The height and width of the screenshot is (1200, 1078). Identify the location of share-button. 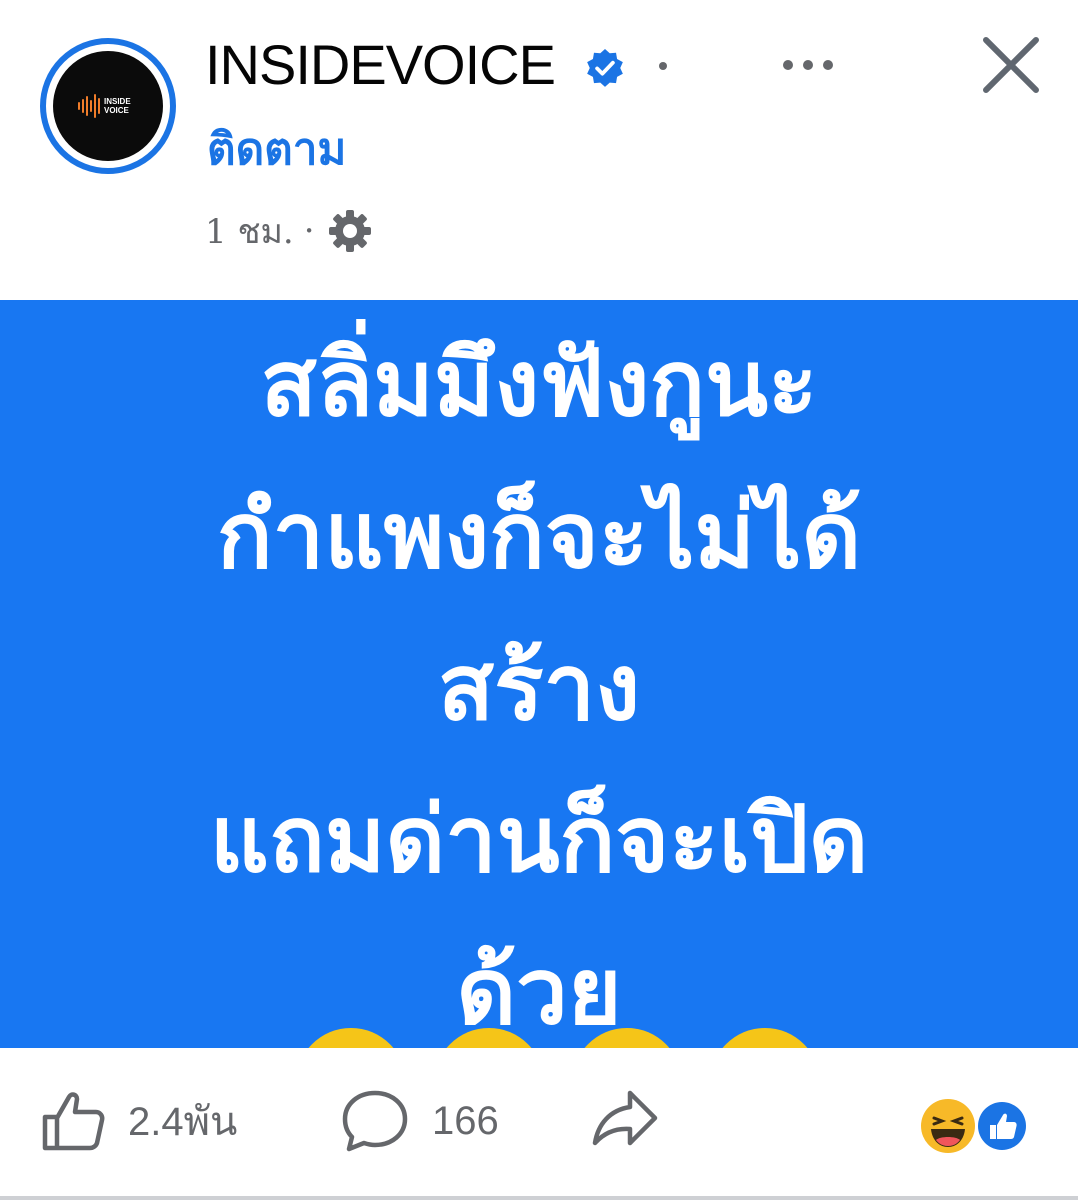
(625, 1118).